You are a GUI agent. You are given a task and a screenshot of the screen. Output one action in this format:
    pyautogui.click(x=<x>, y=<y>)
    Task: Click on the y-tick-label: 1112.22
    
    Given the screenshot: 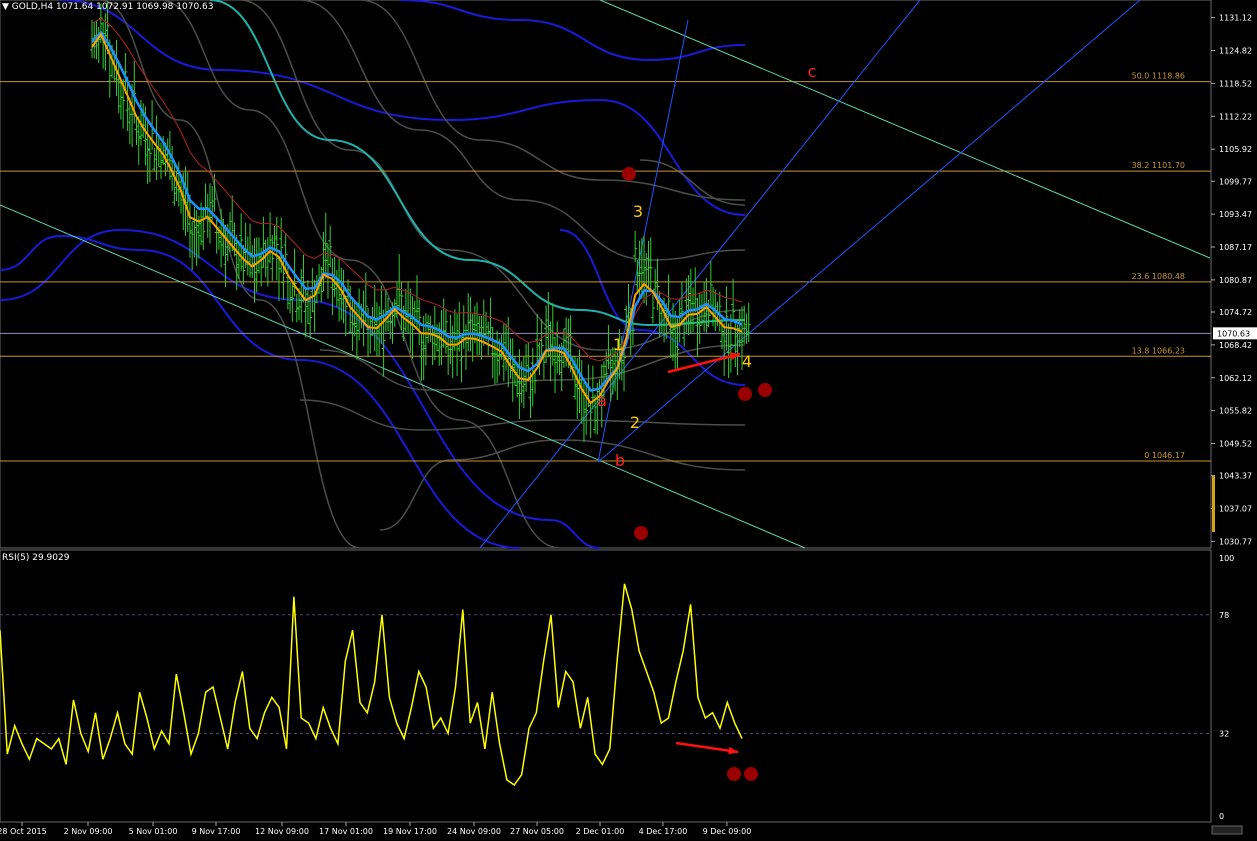 What is the action you would take?
    pyautogui.click(x=1235, y=116)
    